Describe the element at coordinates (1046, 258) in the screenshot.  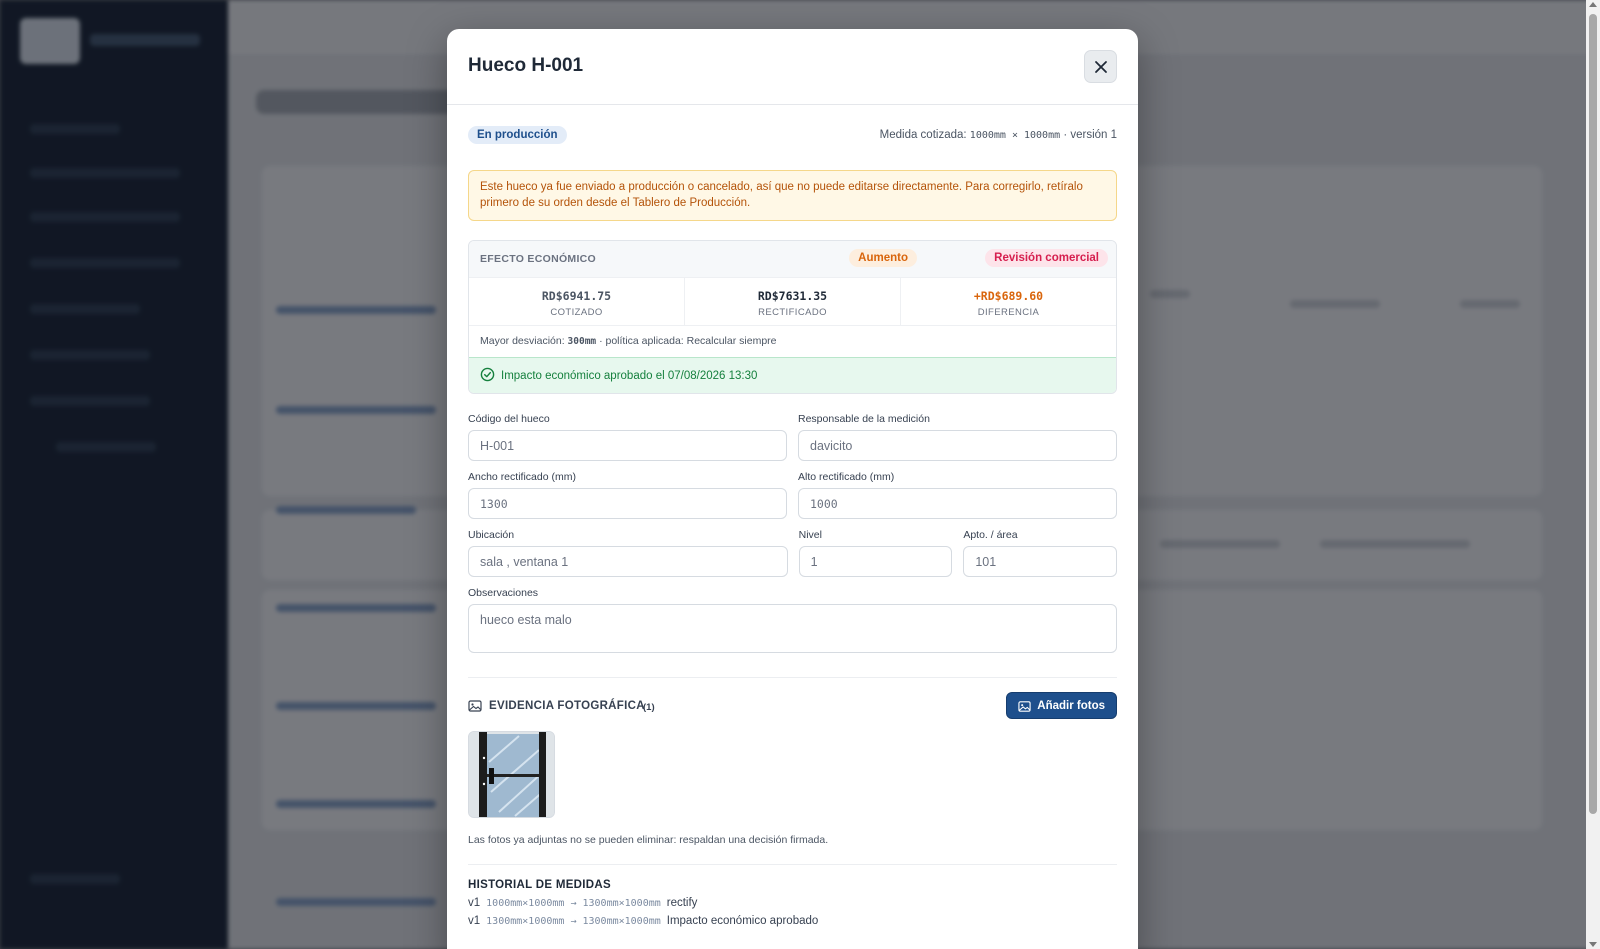
I see `commercial-review-badge: Revisión comercial` at that location.